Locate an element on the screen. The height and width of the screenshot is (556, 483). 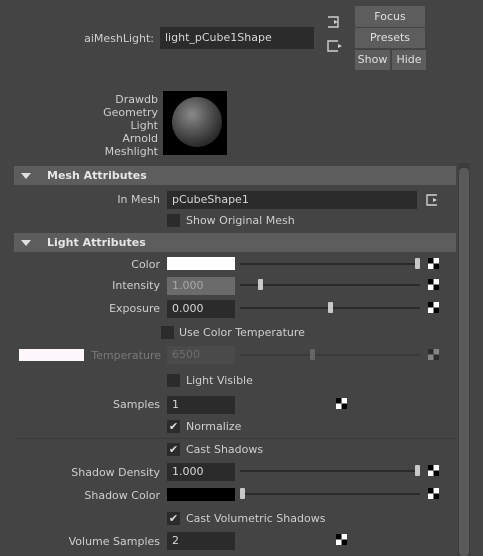
intensity-slider-thumb is located at coordinates (260, 284).